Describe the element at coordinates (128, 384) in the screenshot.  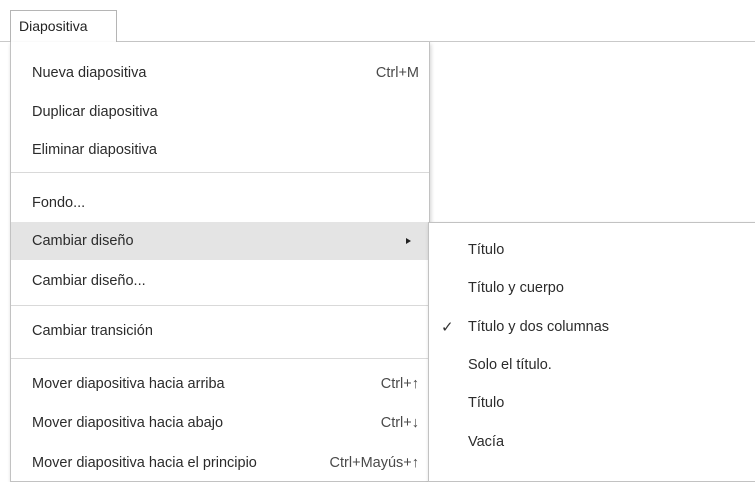
I see `menu-item-label: Mover diapositiva hacia arriba` at that location.